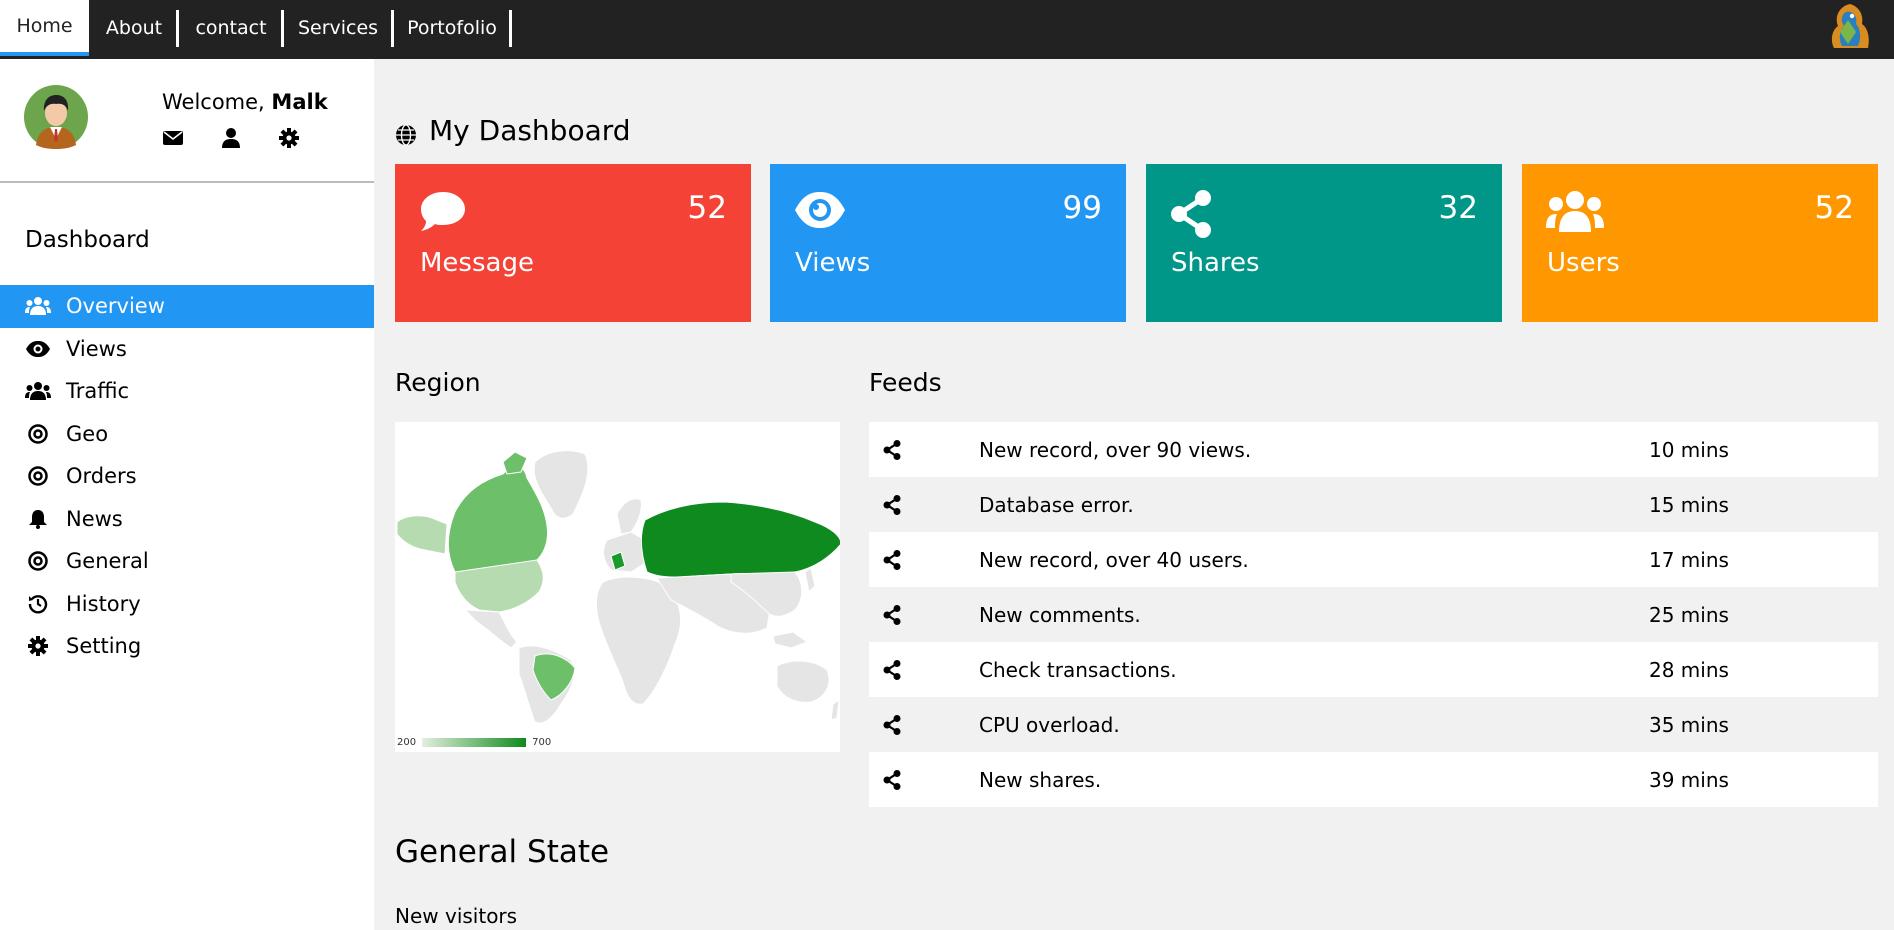  I want to click on feed-text: New record, over 40 users., so click(1114, 559).